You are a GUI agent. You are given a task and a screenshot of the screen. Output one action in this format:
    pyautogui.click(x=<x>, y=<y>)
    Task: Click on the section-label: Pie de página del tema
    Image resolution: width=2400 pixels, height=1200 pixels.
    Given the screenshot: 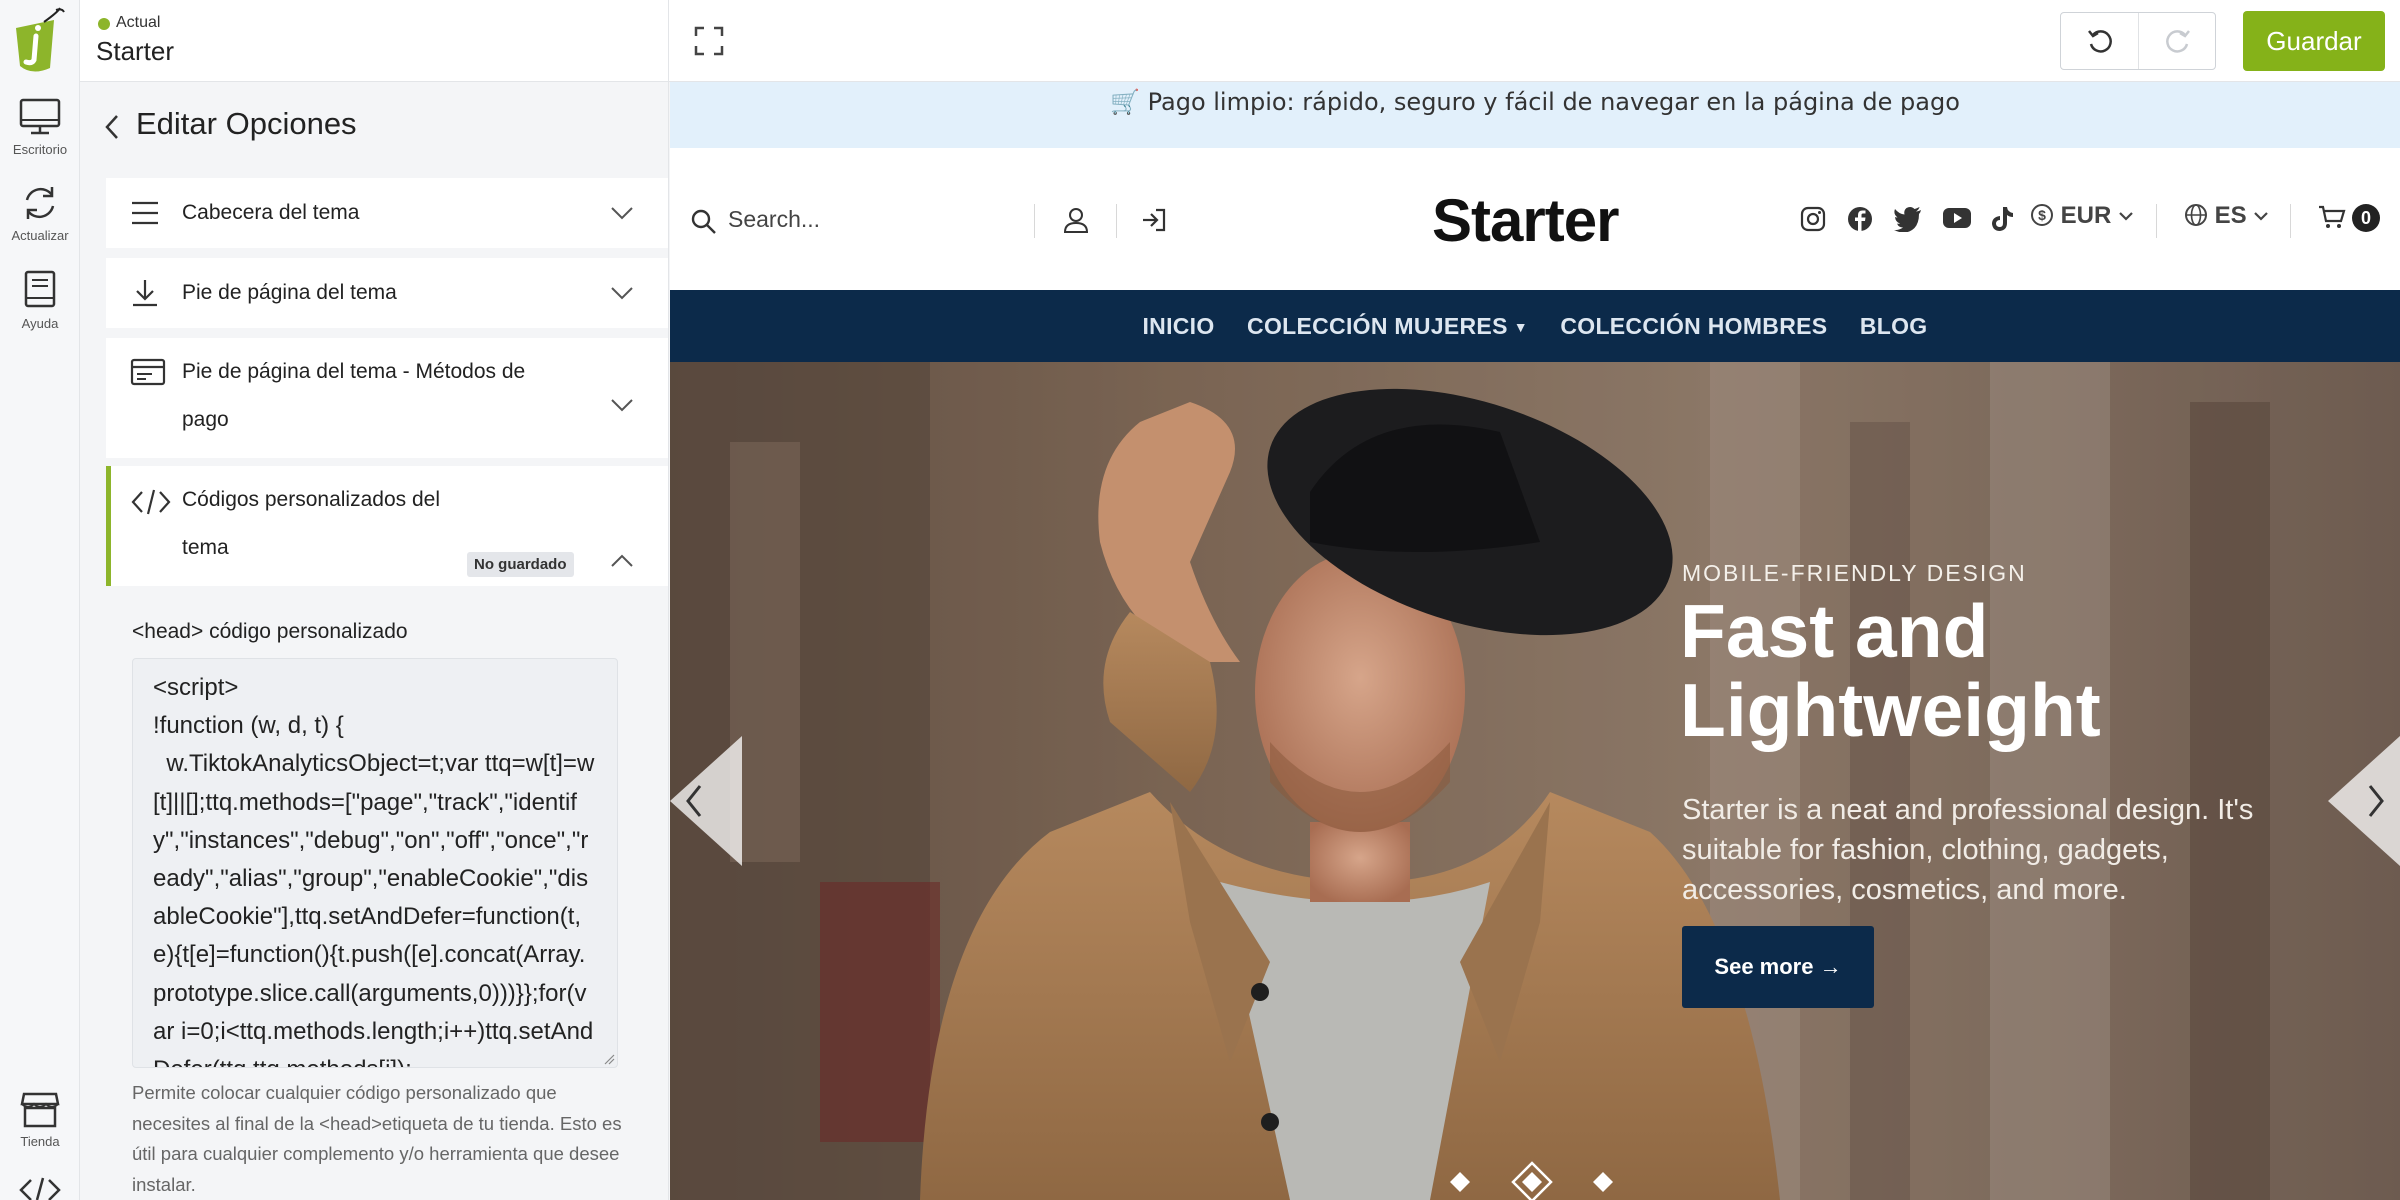 What is the action you would take?
    pyautogui.click(x=289, y=292)
    